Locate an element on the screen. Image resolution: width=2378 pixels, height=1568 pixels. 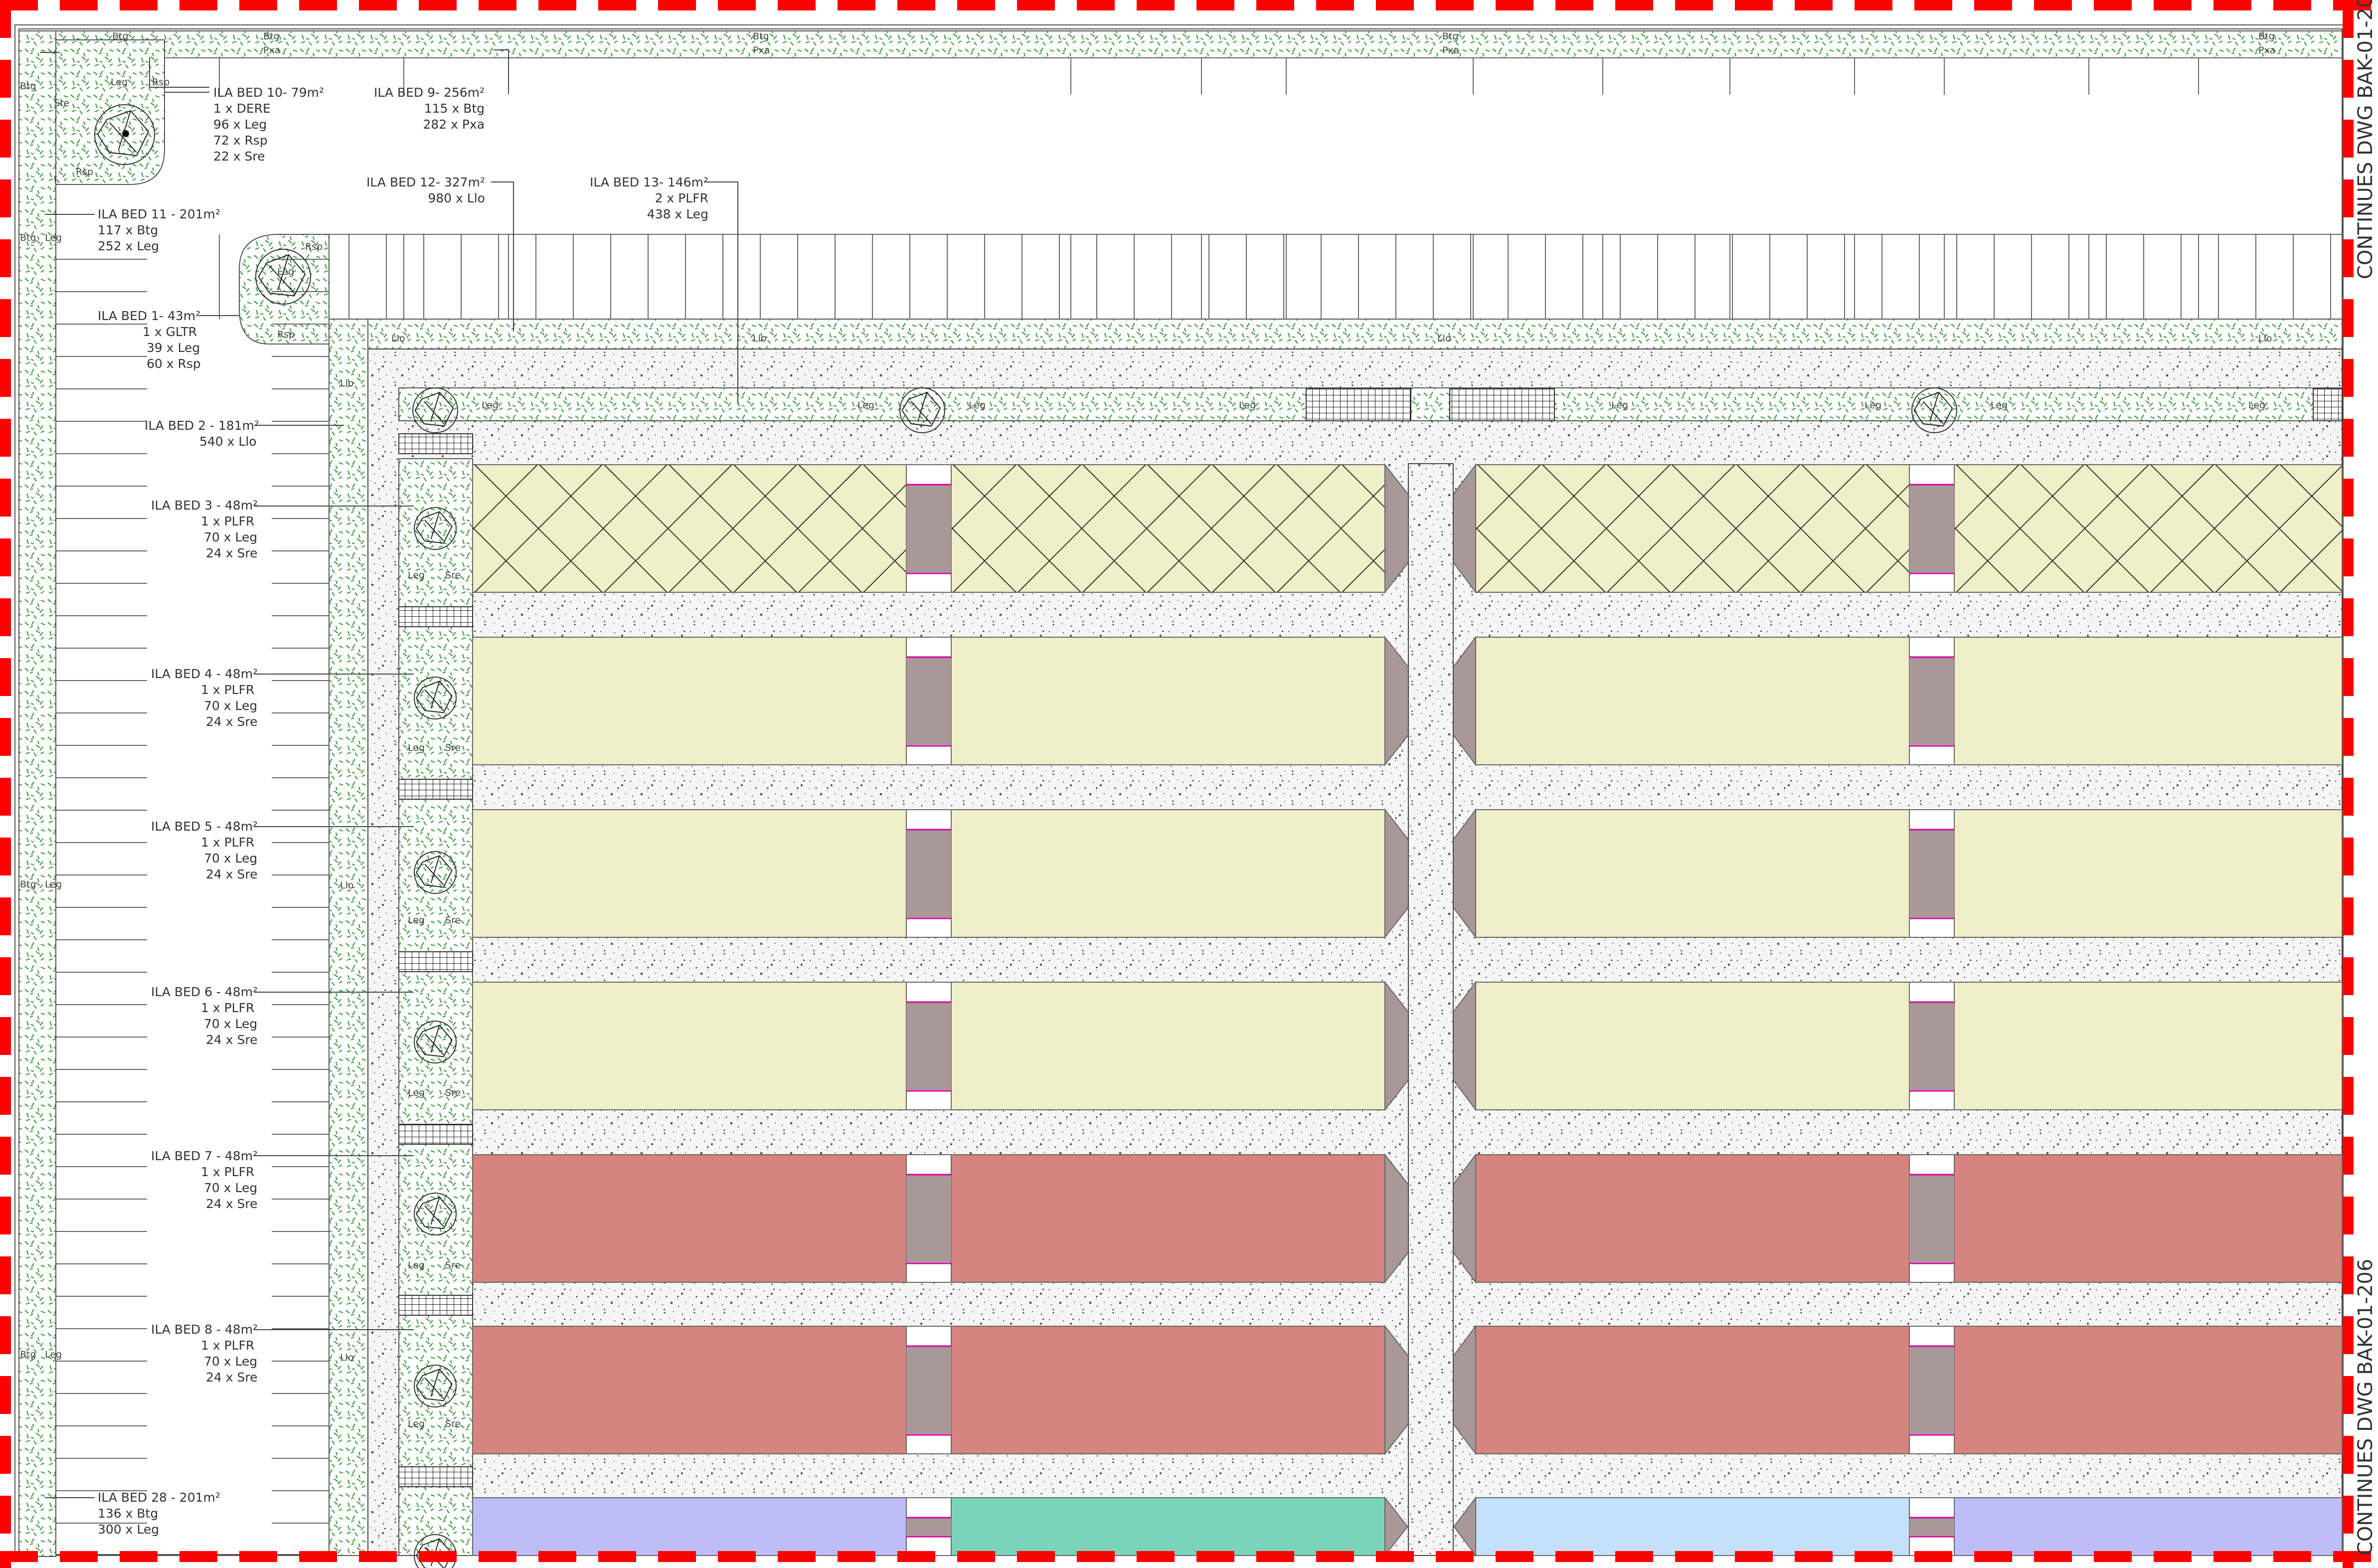
bed-7-row: 70 x Leg is located at coordinates (231, 1188).